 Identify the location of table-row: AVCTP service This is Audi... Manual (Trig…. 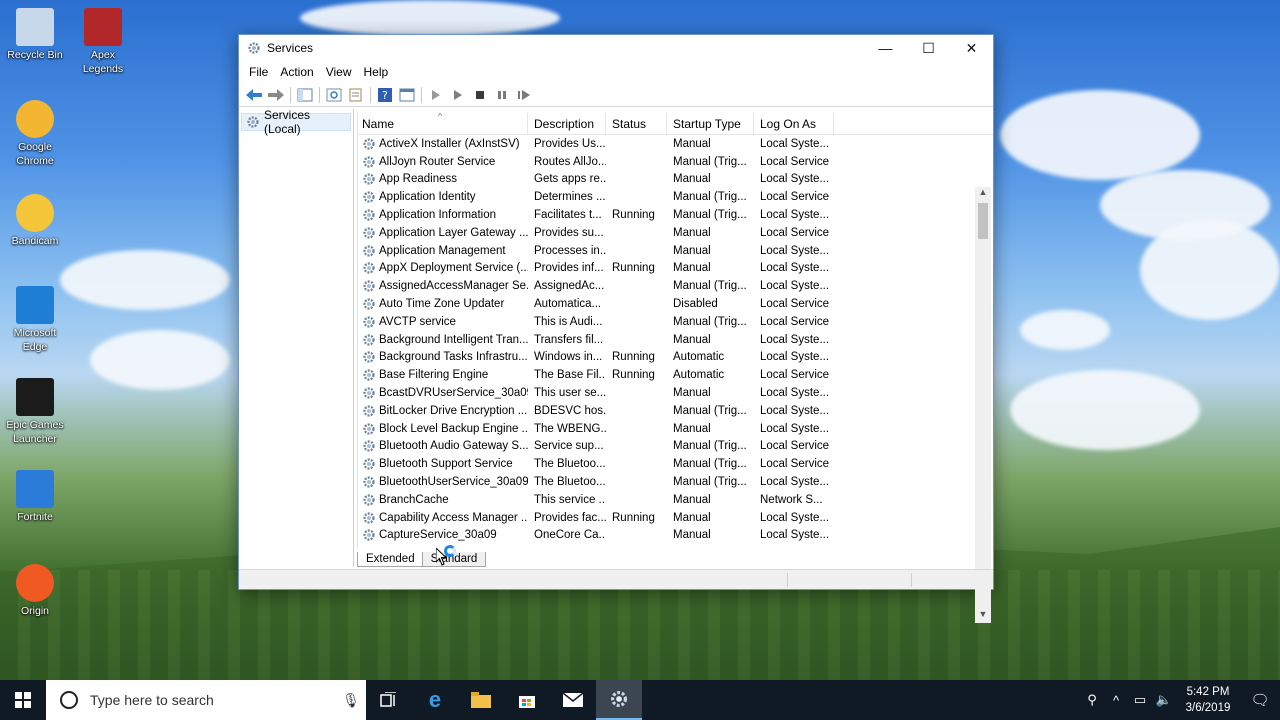
(675, 322).